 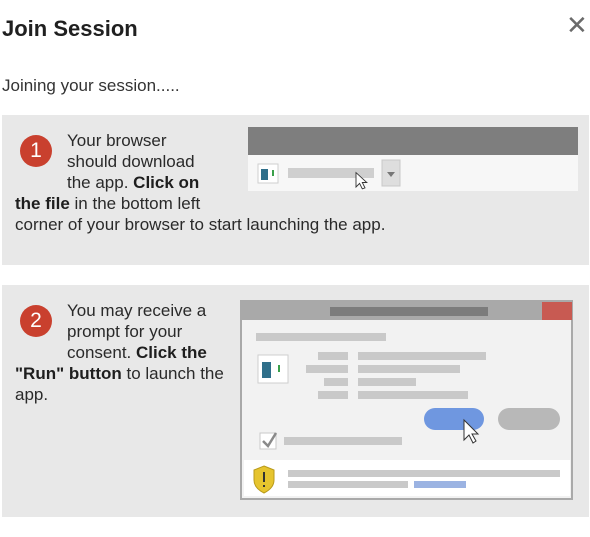 I want to click on step-1-line: in the bottom left, so click(x=135, y=203).